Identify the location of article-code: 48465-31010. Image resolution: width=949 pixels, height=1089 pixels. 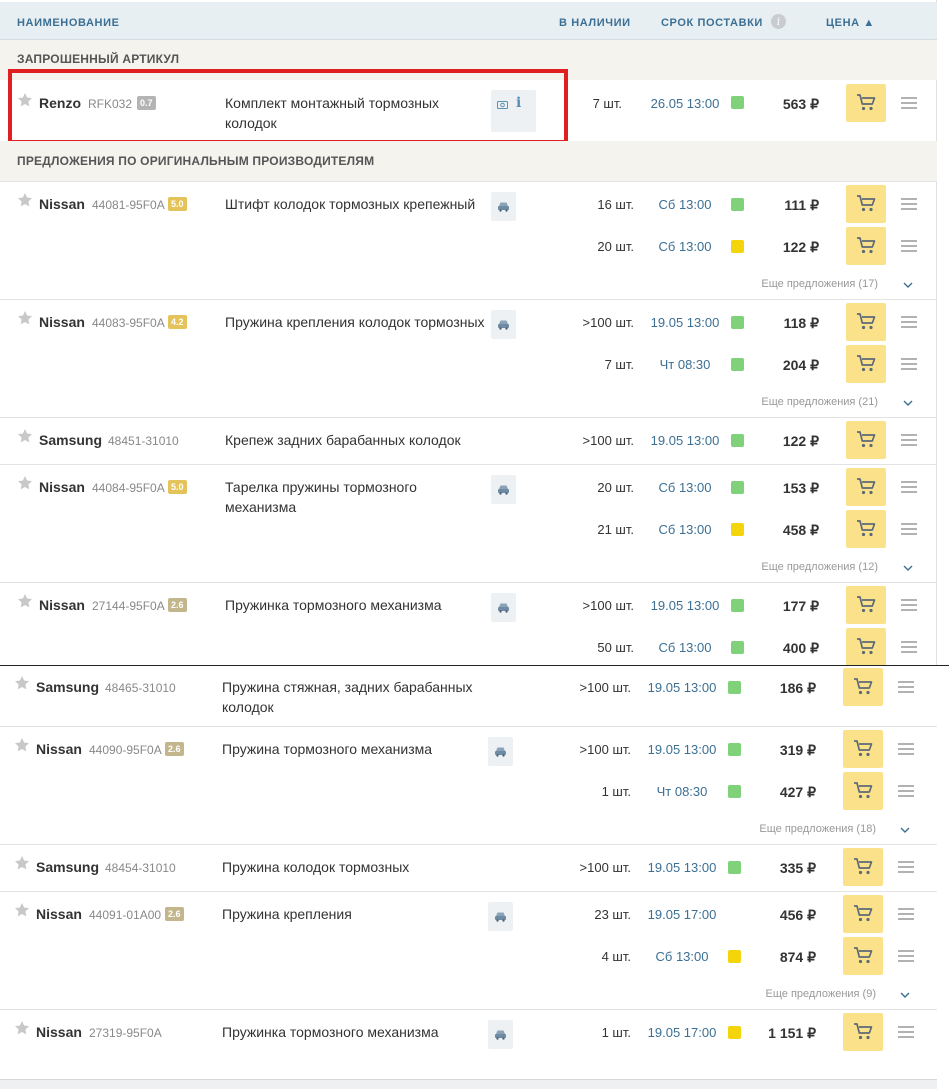
(140, 688).